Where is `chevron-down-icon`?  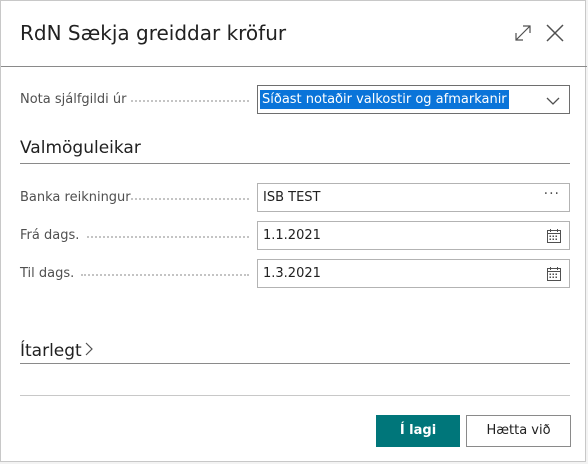 chevron-down-icon is located at coordinates (553, 102).